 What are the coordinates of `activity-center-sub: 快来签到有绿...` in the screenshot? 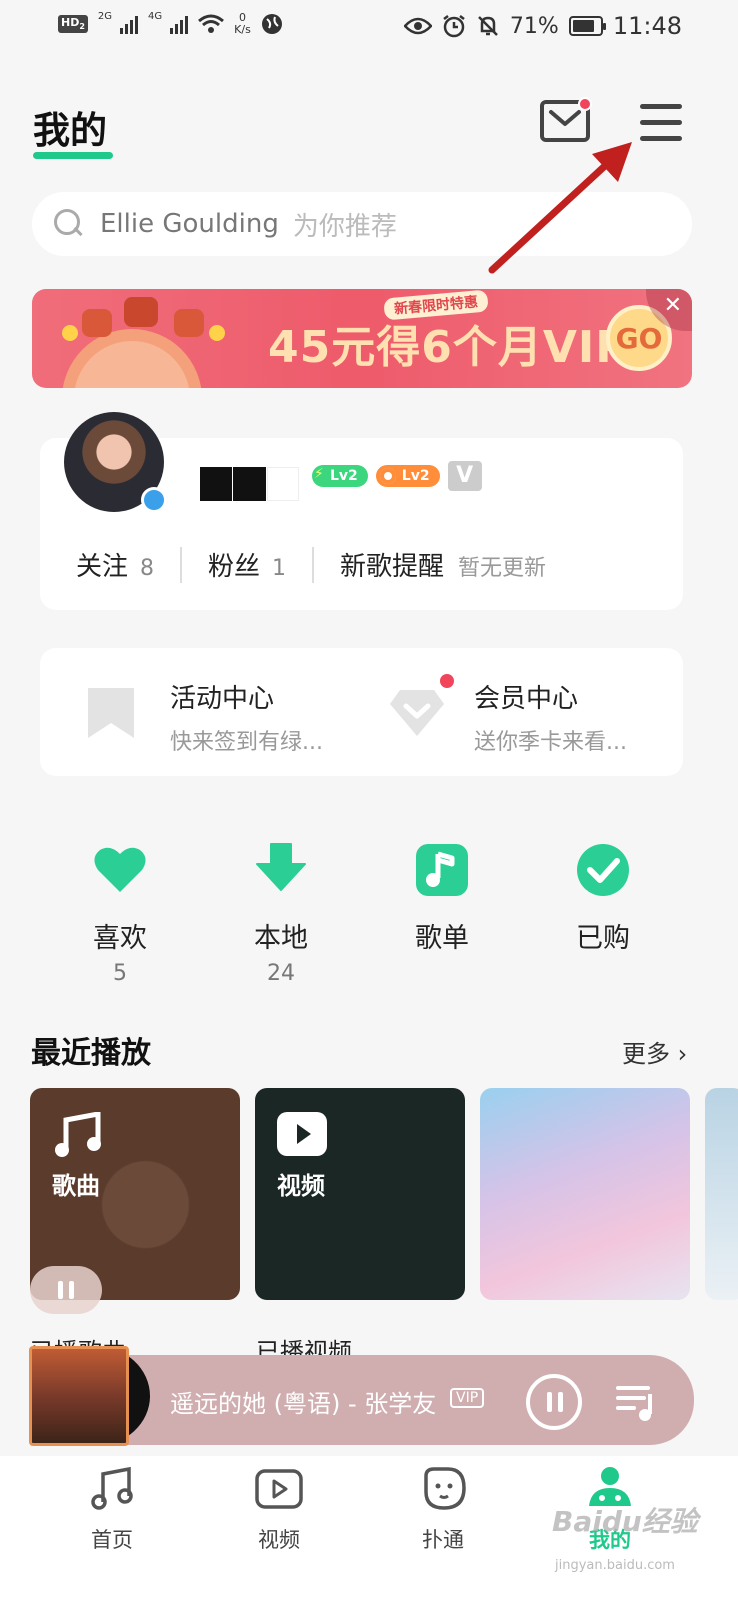 It's located at (246, 740).